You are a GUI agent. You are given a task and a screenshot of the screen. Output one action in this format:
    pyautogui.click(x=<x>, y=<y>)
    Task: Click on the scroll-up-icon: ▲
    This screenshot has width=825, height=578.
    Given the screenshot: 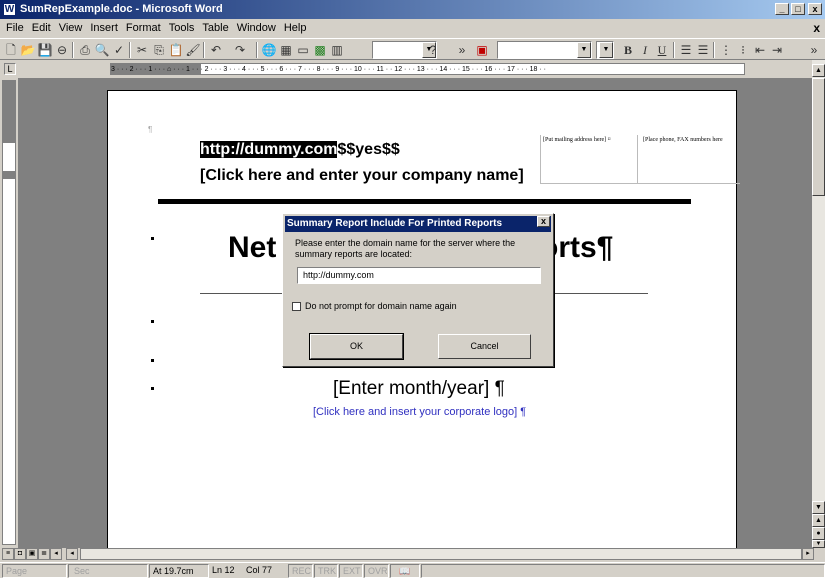 What is the action you would take?
    pyautogui.click(x=818, y=70)
    